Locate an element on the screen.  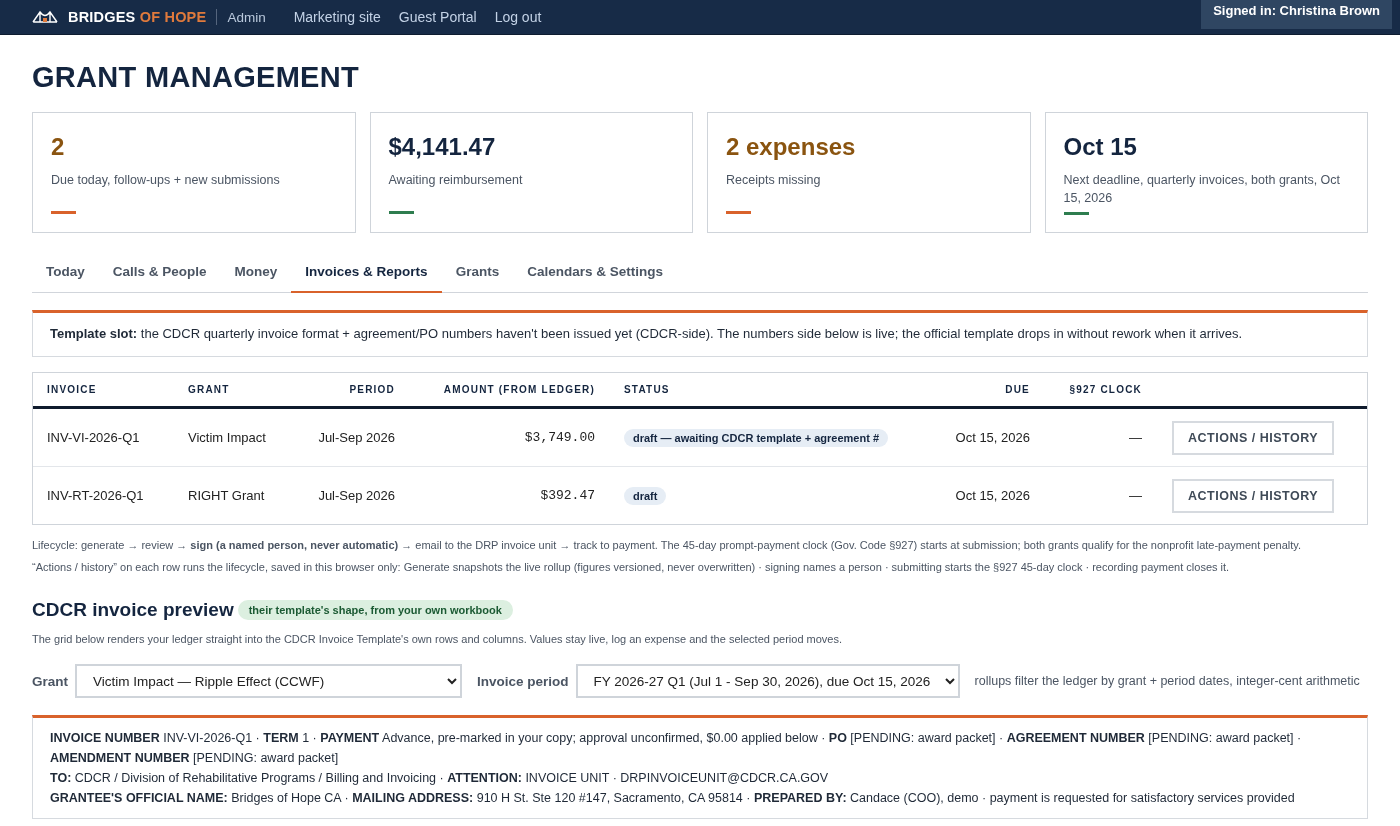
help-text: “Actions / history” on each row runs the lifecycle, saved in this browser only: Generate snapshots the live rollup (figures versioned, never overwritten) · signing names a person · submitting starts the §927 45-day clock · recording payment closes it. is located at coordinates (631, 567).